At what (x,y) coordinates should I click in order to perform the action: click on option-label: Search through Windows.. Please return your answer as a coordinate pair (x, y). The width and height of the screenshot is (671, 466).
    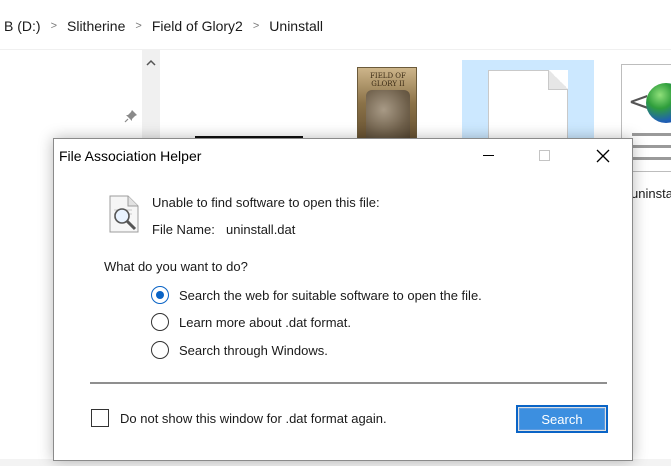
    Looking at the image, I should click on (253, 350).